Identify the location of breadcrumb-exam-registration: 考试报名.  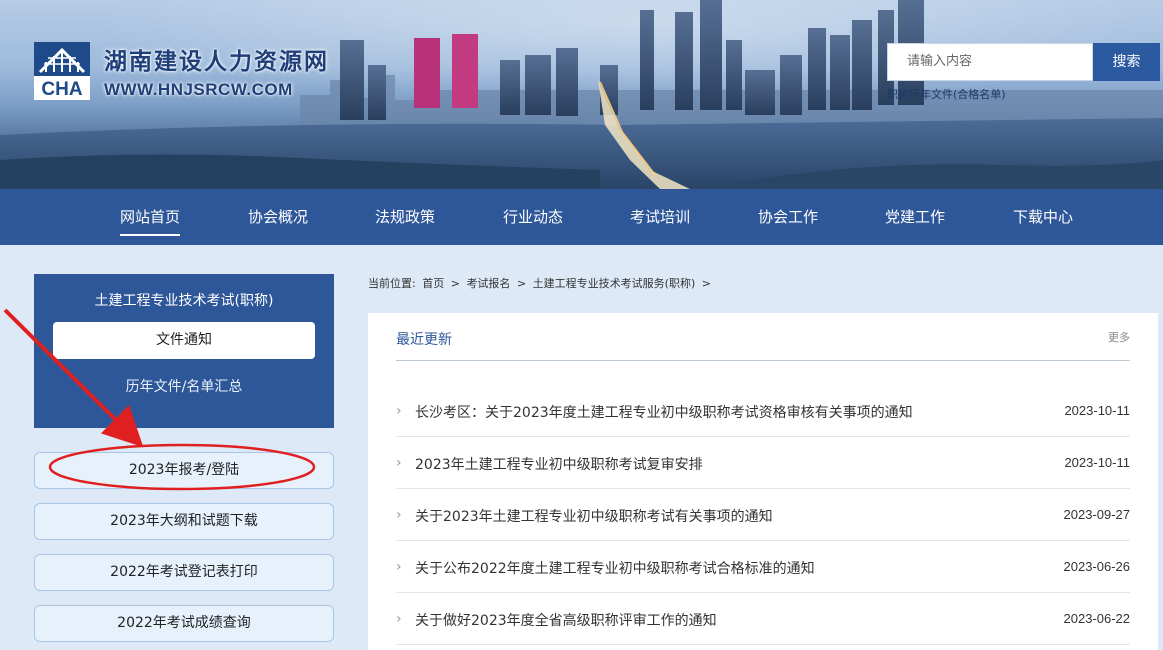
(488, 283).